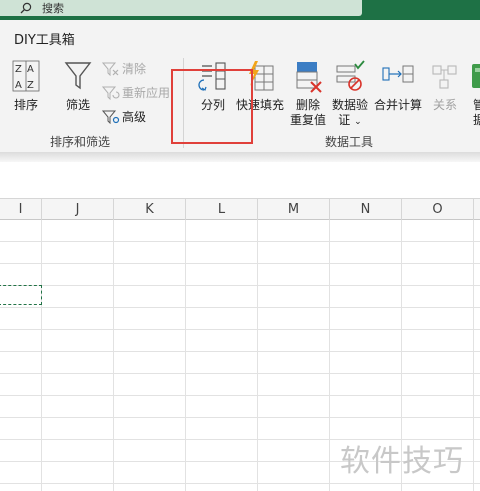 The image size is (480, 491). Describe the element at coordinates (150, 209) in the screenshot. I see `column-header-k: K` at that location.